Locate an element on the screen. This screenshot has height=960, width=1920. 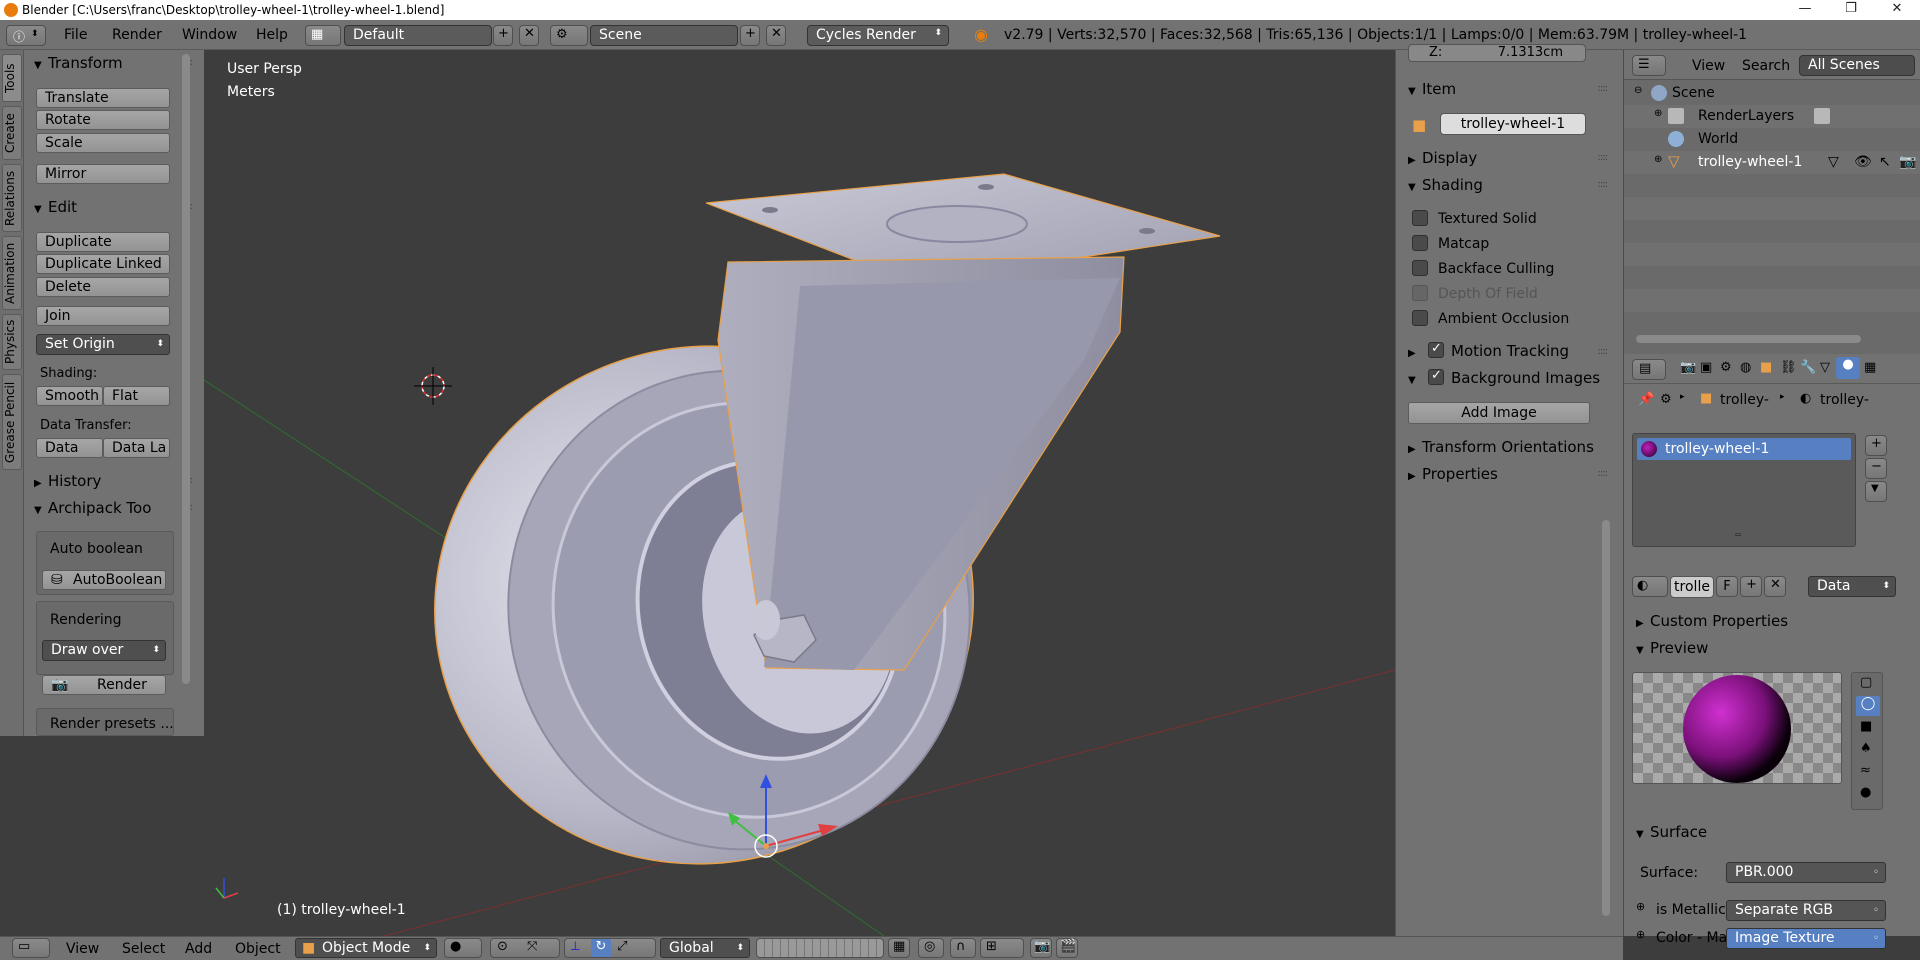
add-material-slot-button: + is located at coordinates (1876, 445).